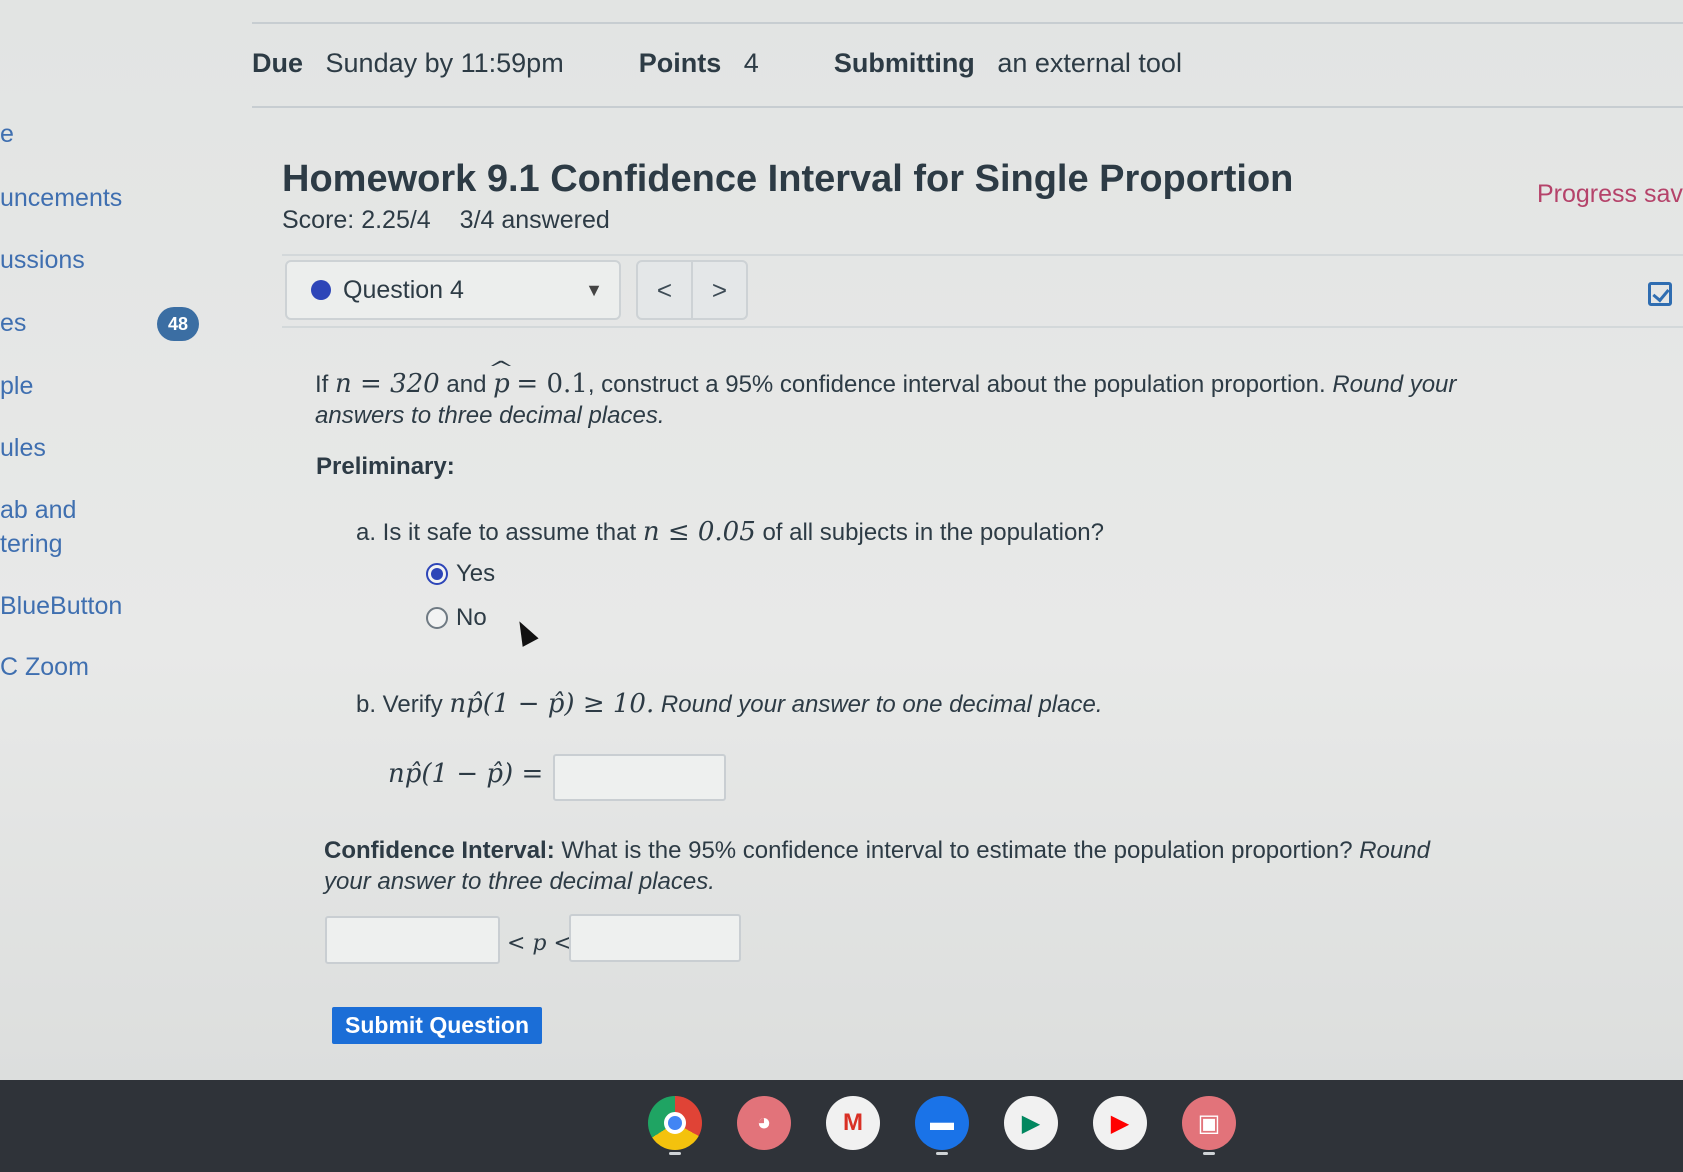 The image size is (1683, 1172). I want to click on nav-item-discussions: ussions, so click(42, 260).